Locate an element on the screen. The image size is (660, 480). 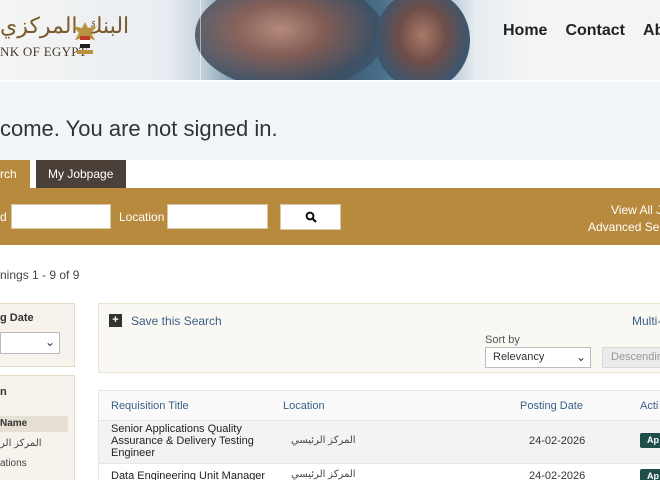
nav-contact-link: Contact is located at coordinates (595, 31).